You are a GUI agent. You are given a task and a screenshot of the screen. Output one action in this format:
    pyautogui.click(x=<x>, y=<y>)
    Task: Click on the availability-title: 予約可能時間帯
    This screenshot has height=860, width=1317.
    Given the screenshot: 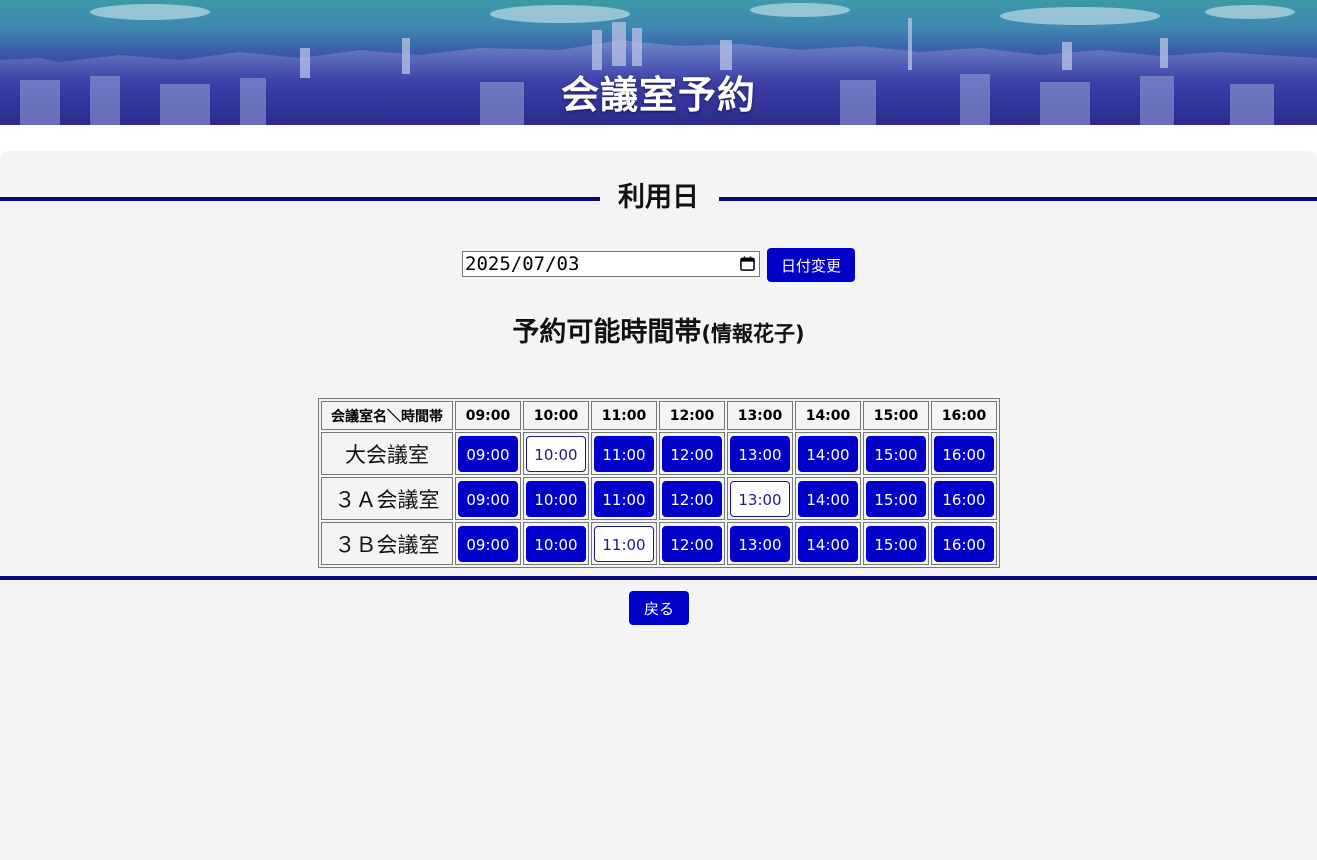 What is the action you would take?
    pyautogui.click(x=607, y=332)
    